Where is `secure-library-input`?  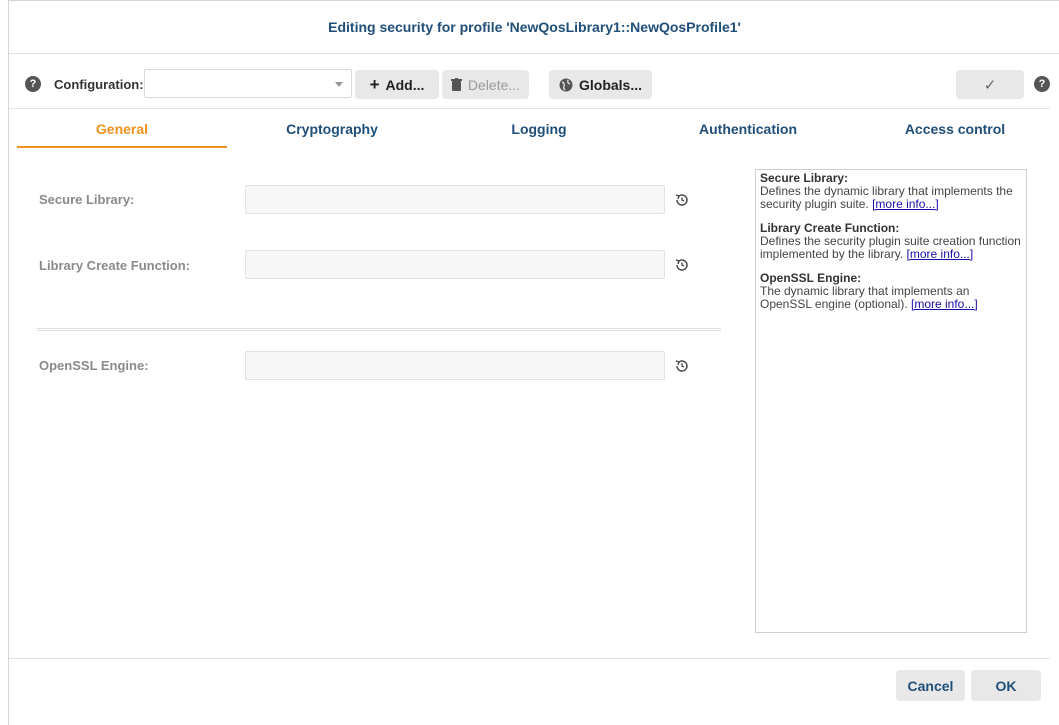 secure-library-input is located at coordinates (455, 199).